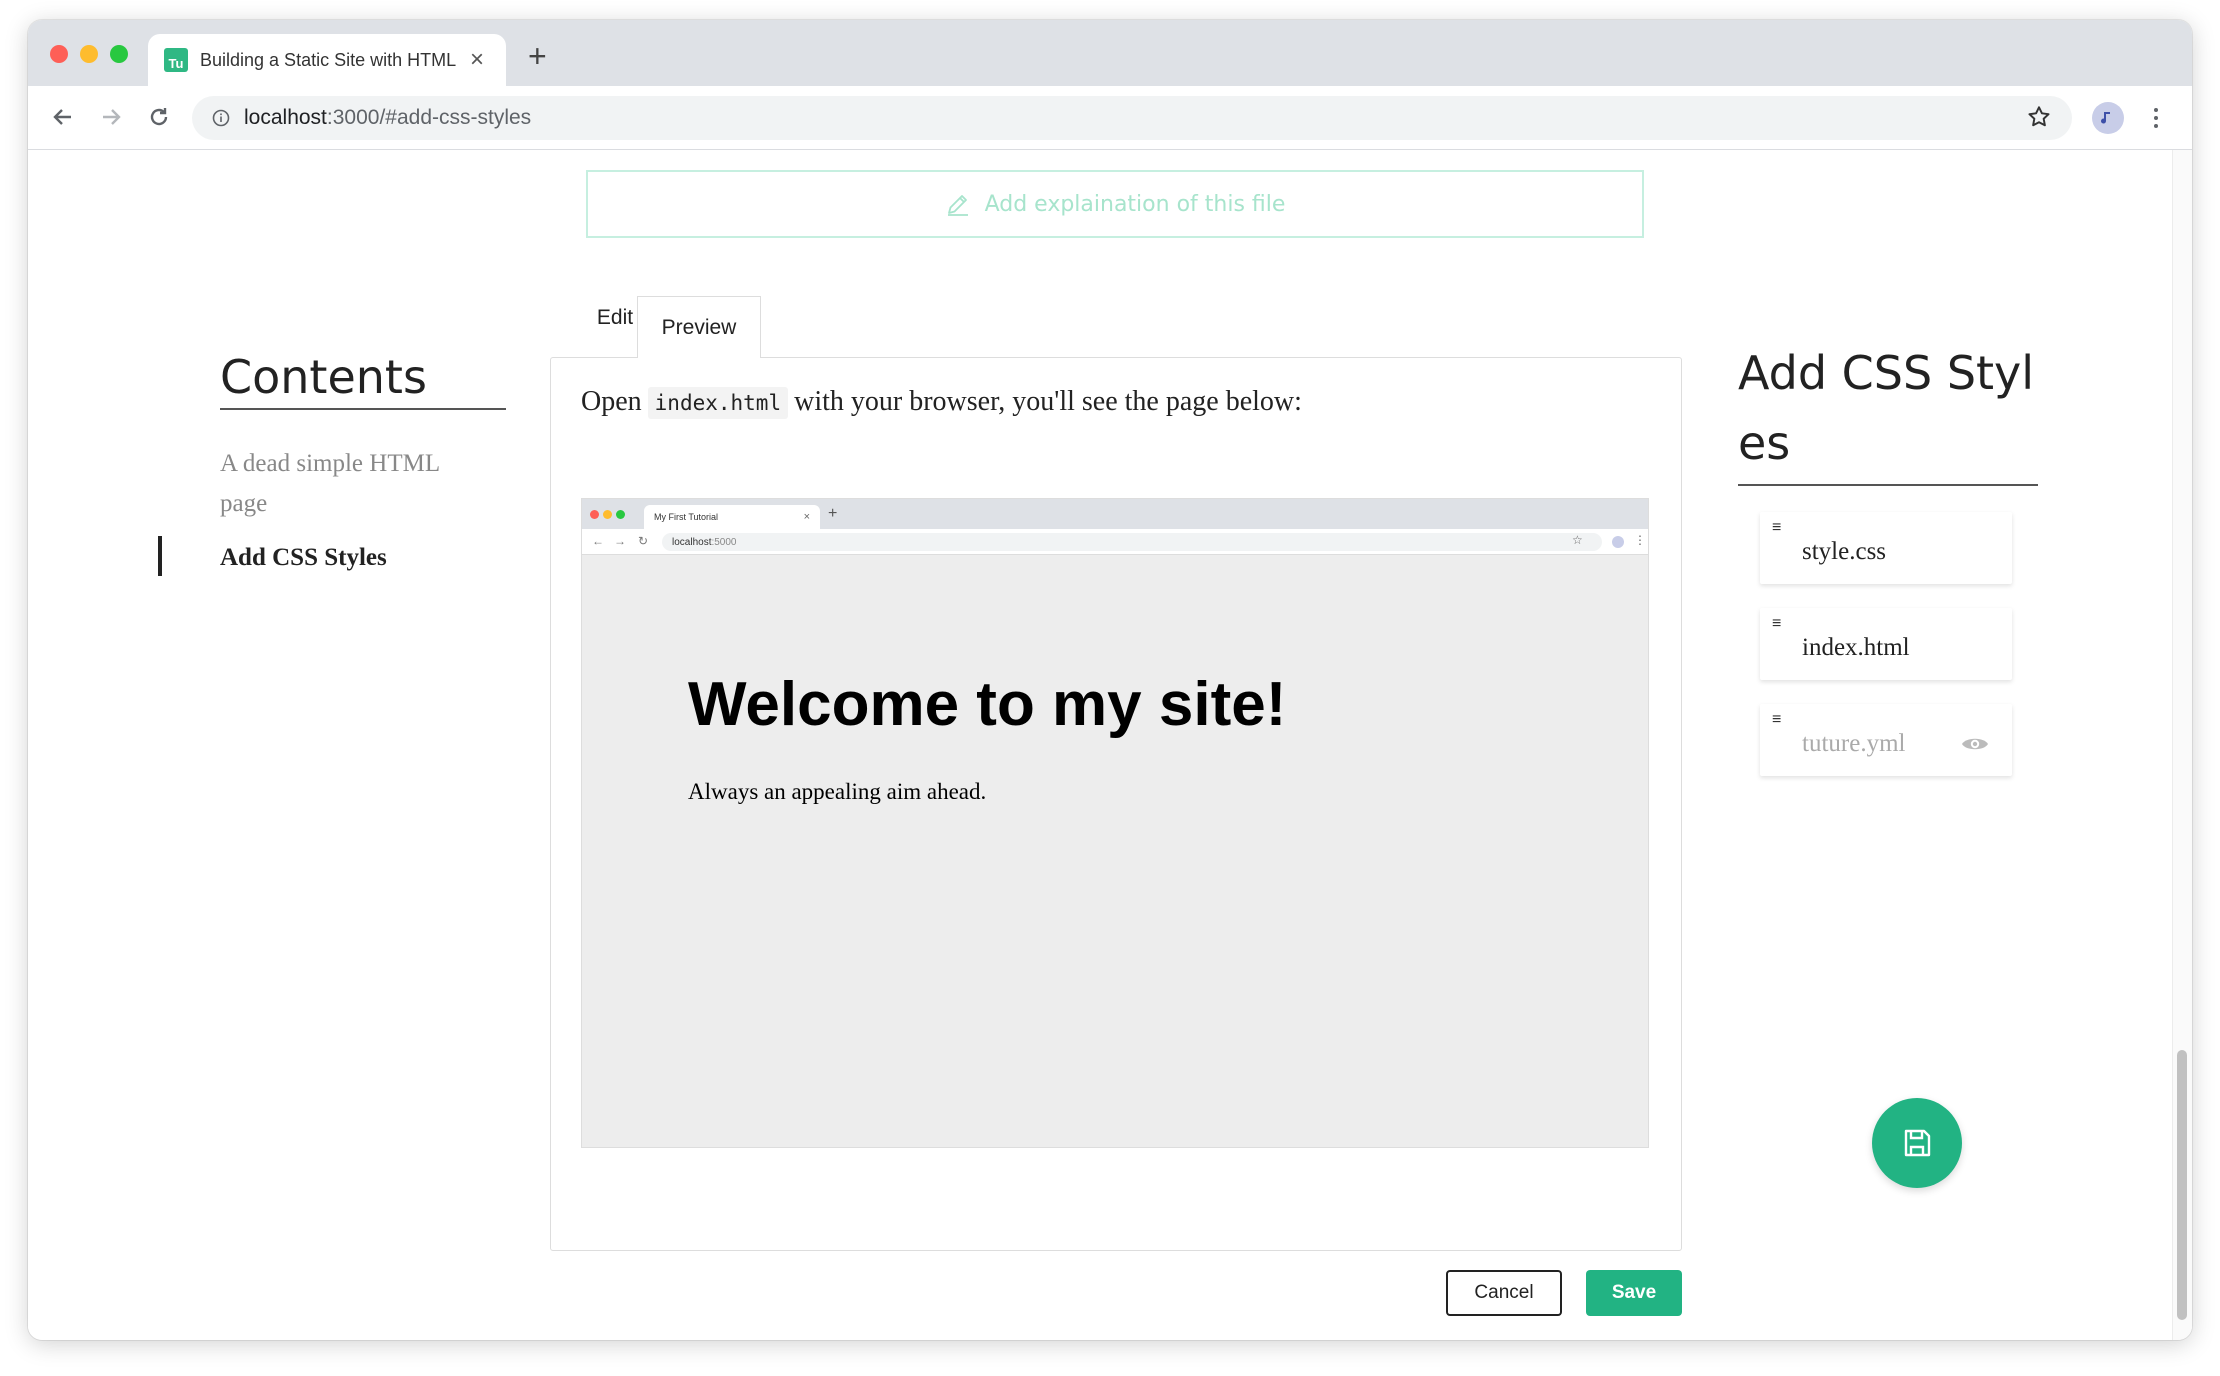 This screenshot has width=2220, height=1376. Describe the element at coordinates (2182, 745) in the screenshot. I see `scrollbar` at that location.